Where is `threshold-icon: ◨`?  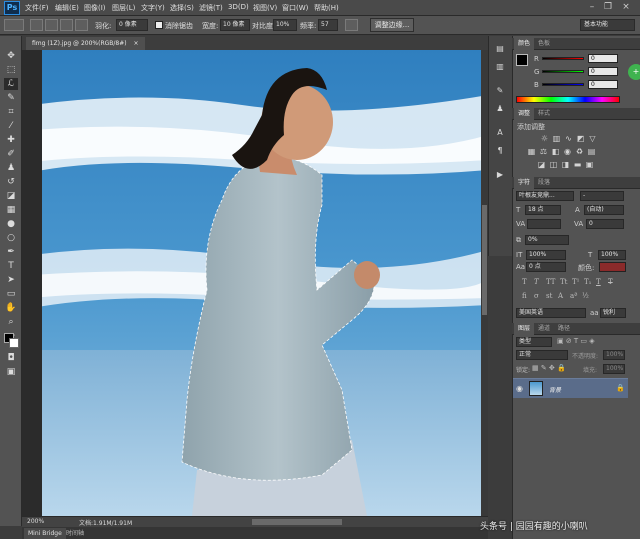
threshold-icon: ◨ is located at coordinates (565, 164).